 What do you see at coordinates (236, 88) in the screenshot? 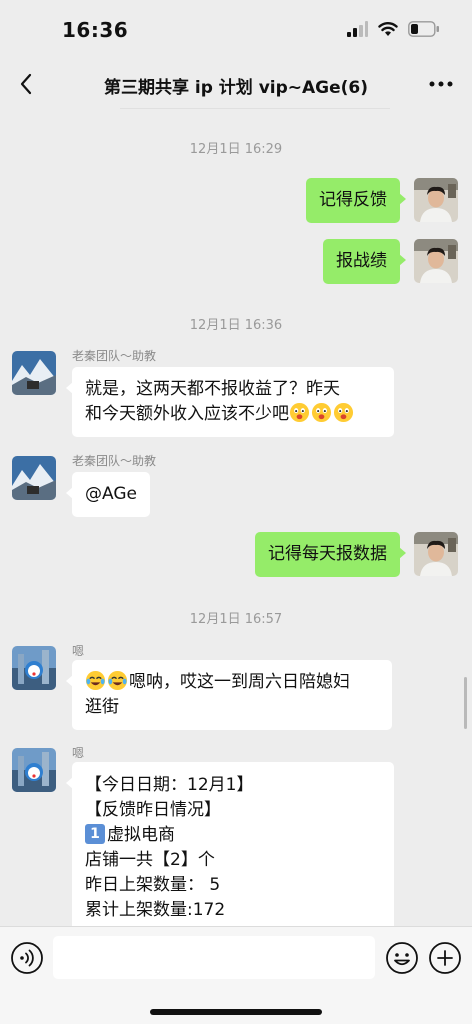
I see `chat-title: 第三期共享 ip 计划 vip~AGe(6)` at bounding box center [236, 88].